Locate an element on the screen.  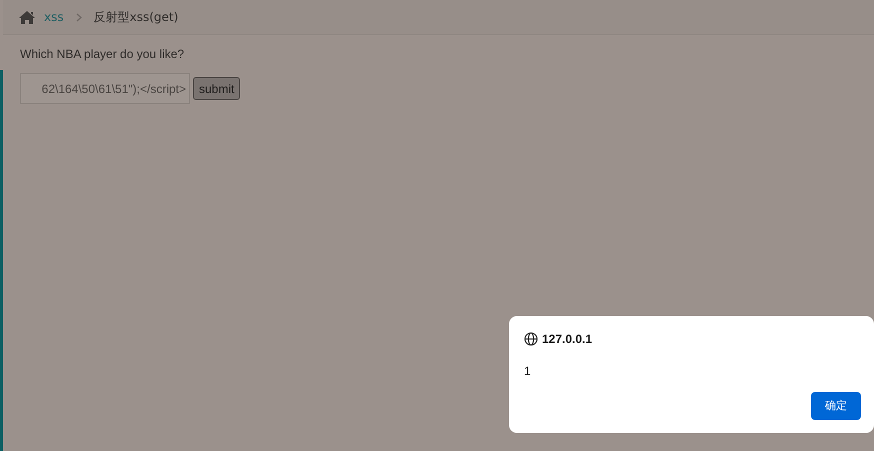
alert-message: 1 is located at coordinates (528, 371).